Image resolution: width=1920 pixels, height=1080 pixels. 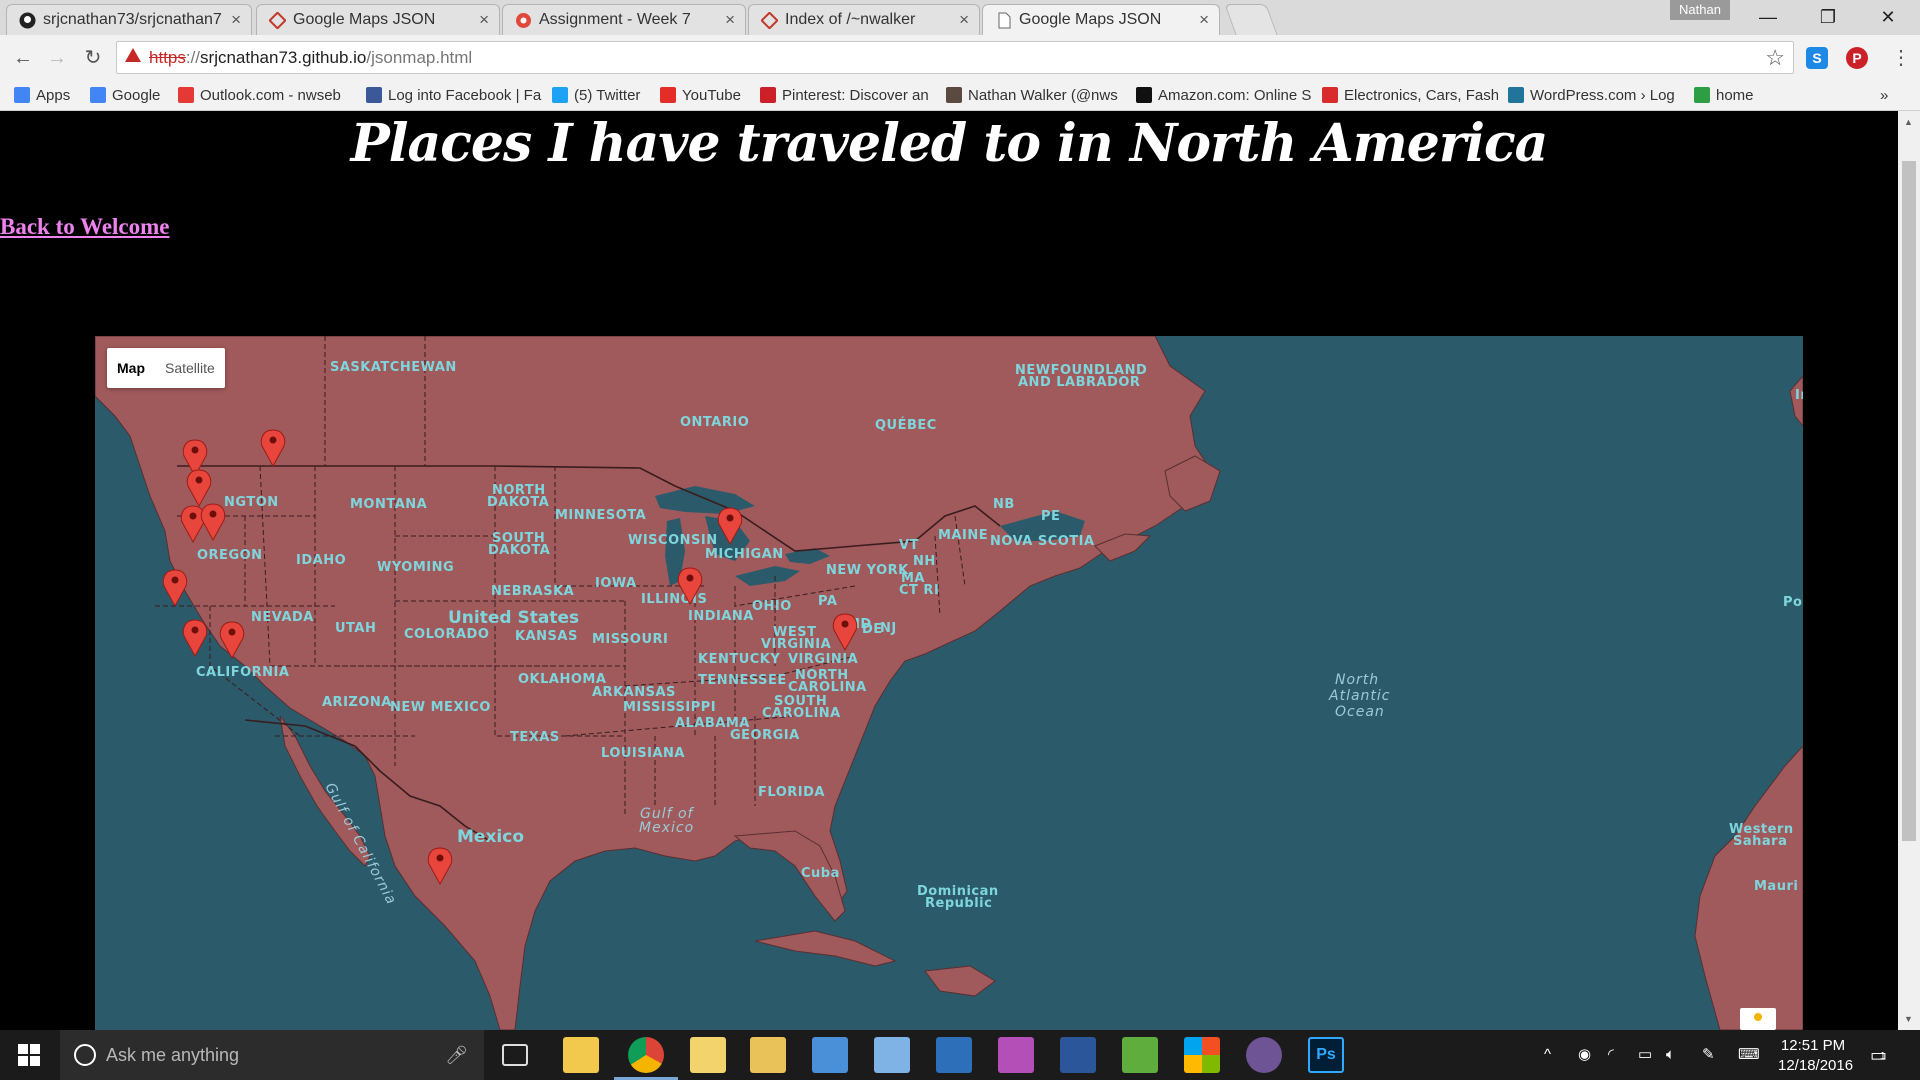 I want to click on scroll-up-icon: ▲, so click(x=1908, y=122).